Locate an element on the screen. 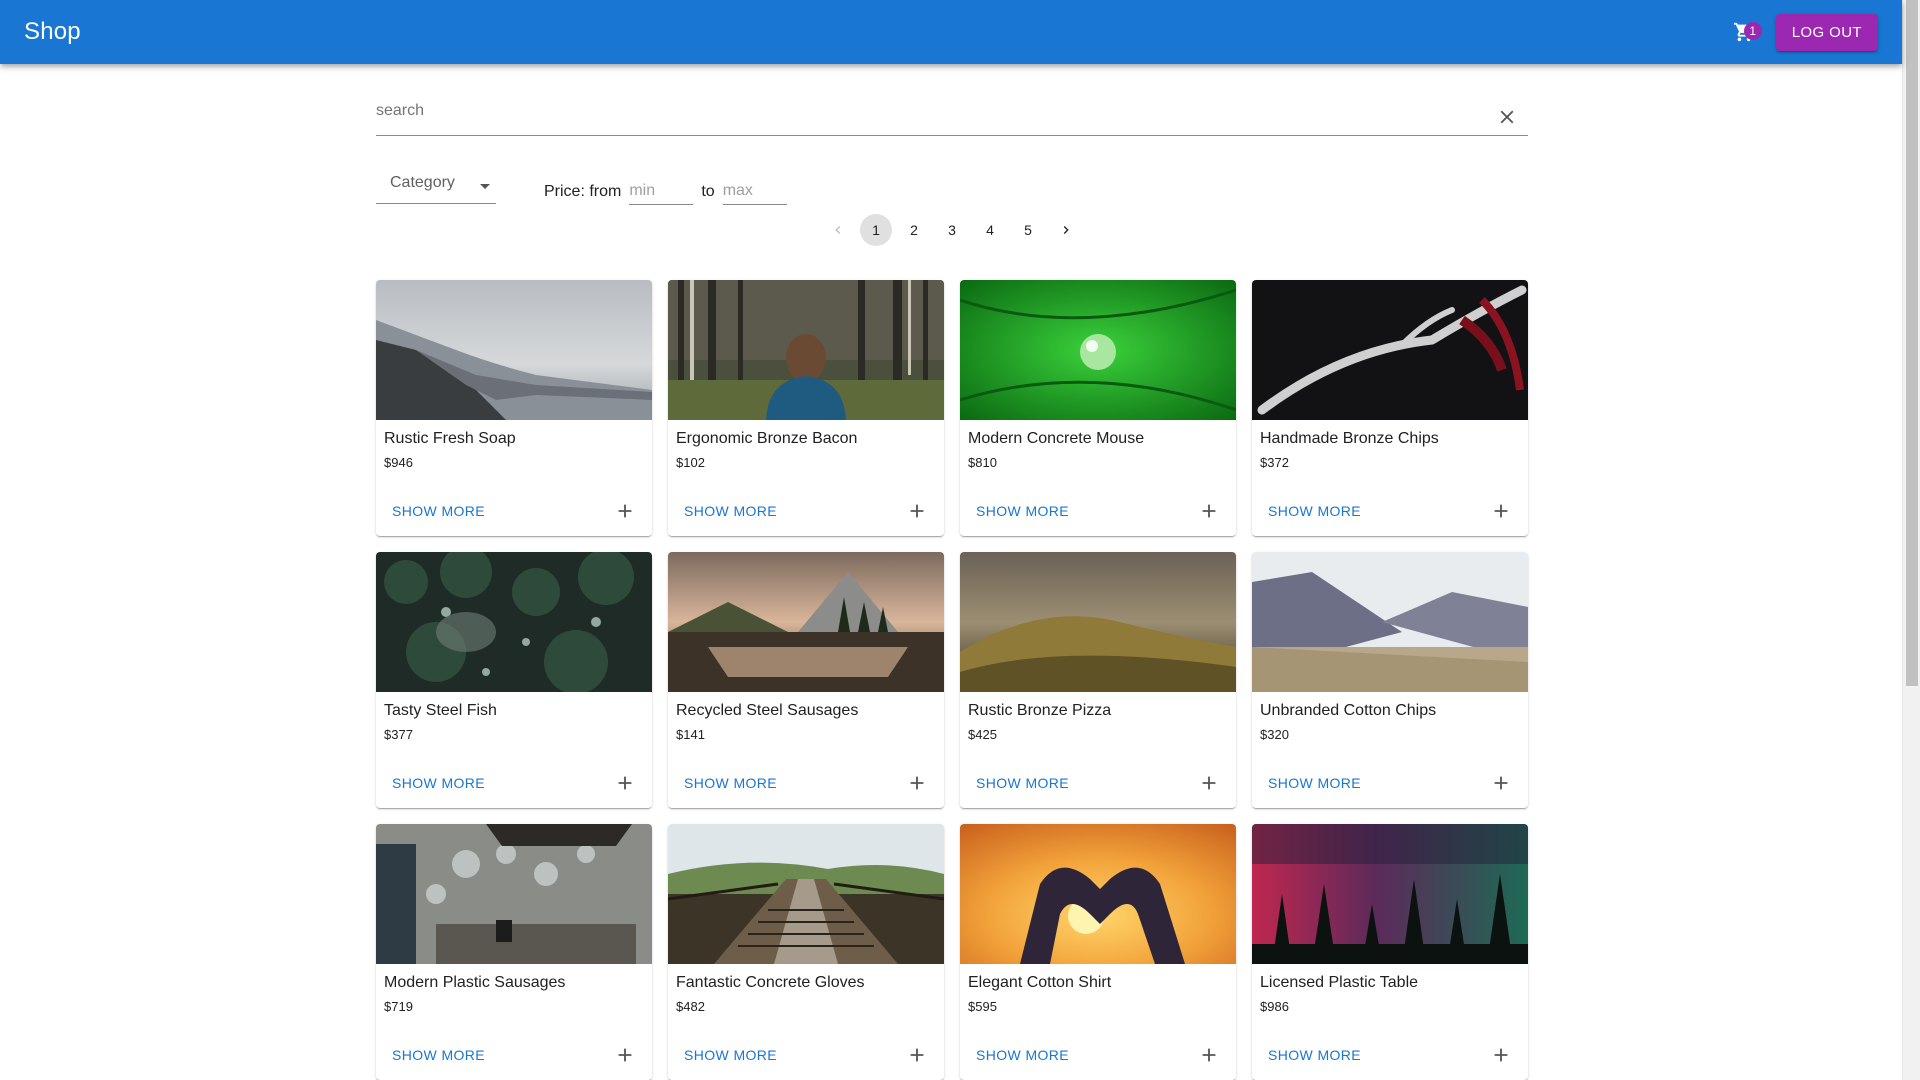 This screenshot has height=1080, width=1920. page-button-1: 1 is located at coordinates (876, 230).